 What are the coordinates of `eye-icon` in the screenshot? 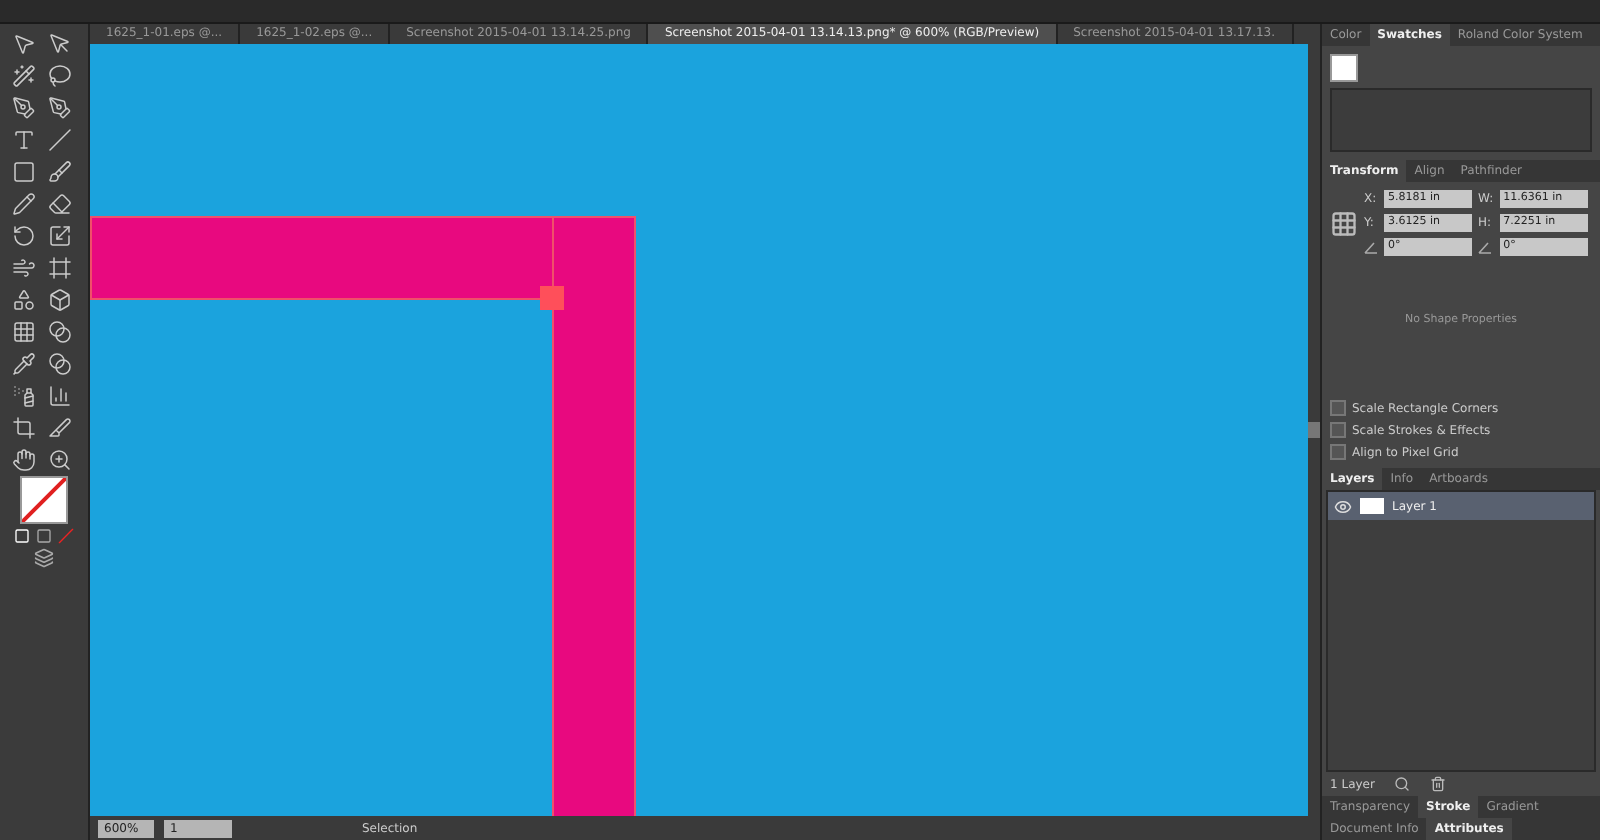 It's located at (1343, 506).